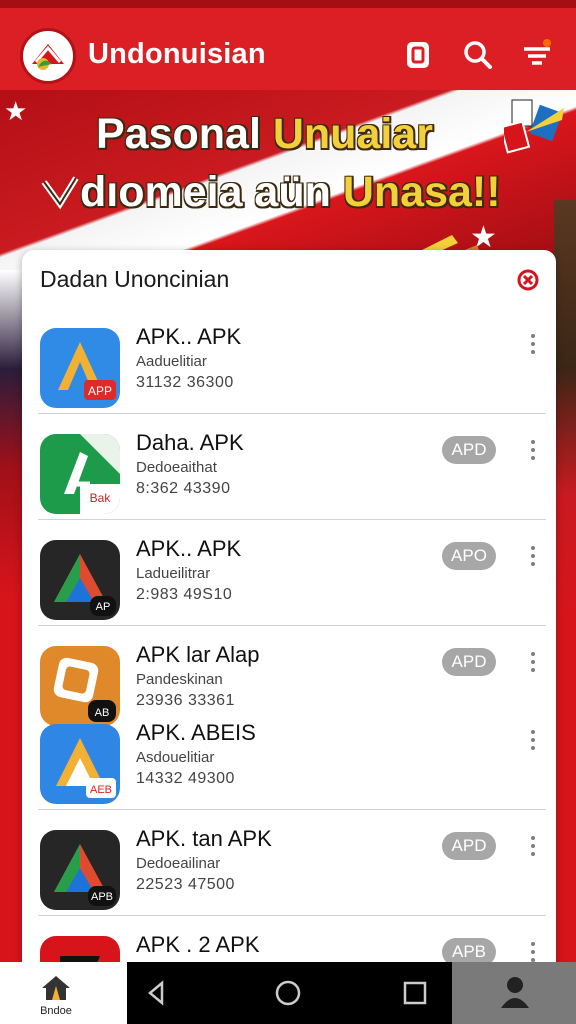  What do you see at coordinates (56, 988) in the screenshot?
I see `home-icon` at bounding box center [56, 988].